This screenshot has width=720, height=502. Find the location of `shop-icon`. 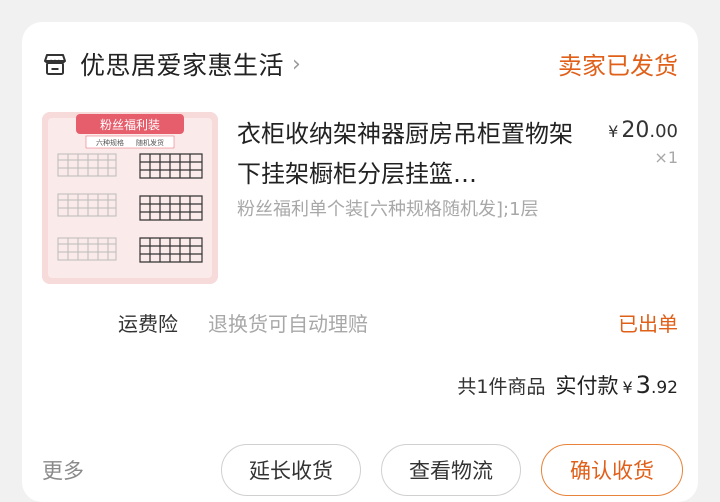

shop-icon is located at coordinates (55, 64).